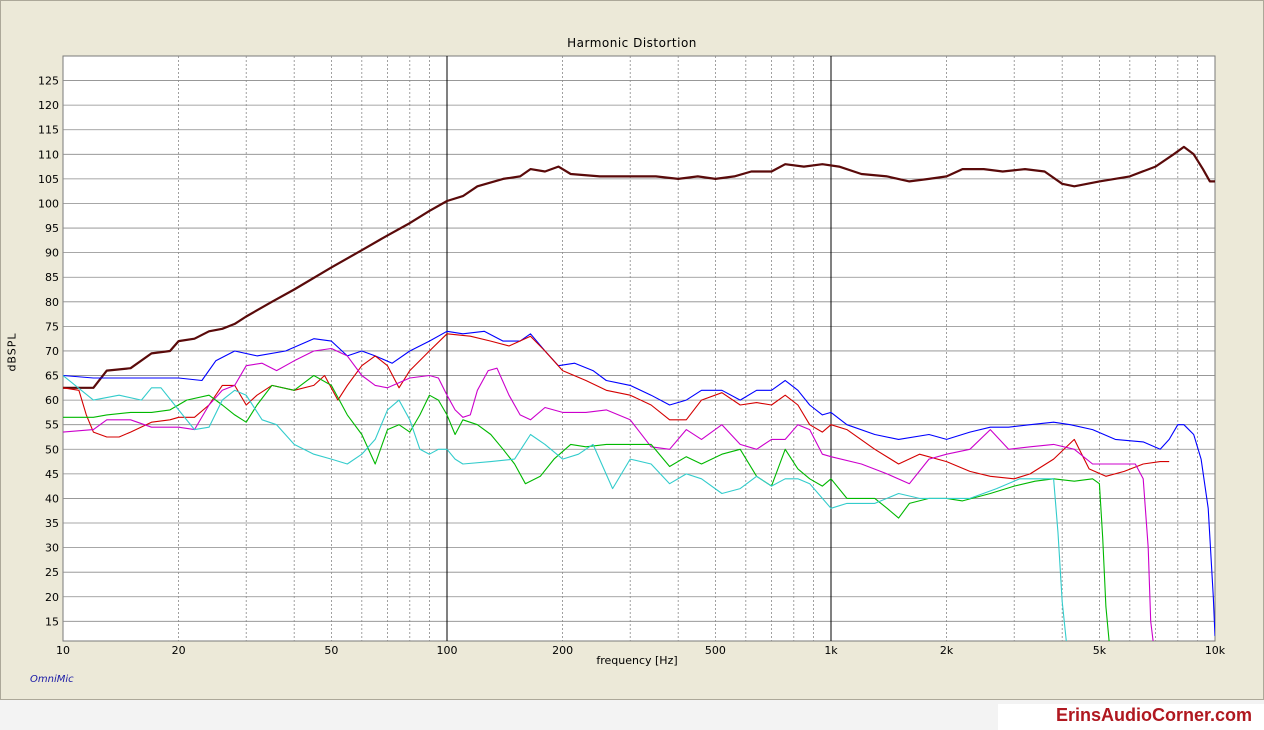 This screenshot has height=730, width=1264. Describe the element at coordinates (52, 326) in the screenshot. I see `y-tick-label: 75` at that location.